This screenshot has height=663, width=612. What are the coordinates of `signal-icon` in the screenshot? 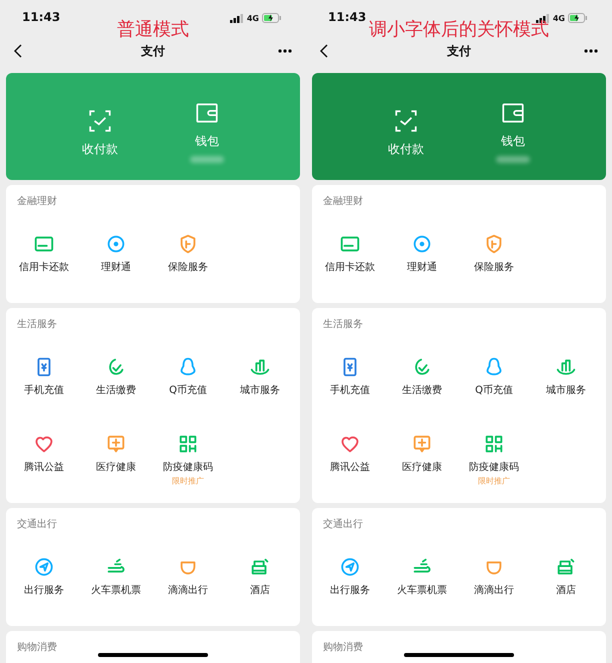 It's located at (237, 18).